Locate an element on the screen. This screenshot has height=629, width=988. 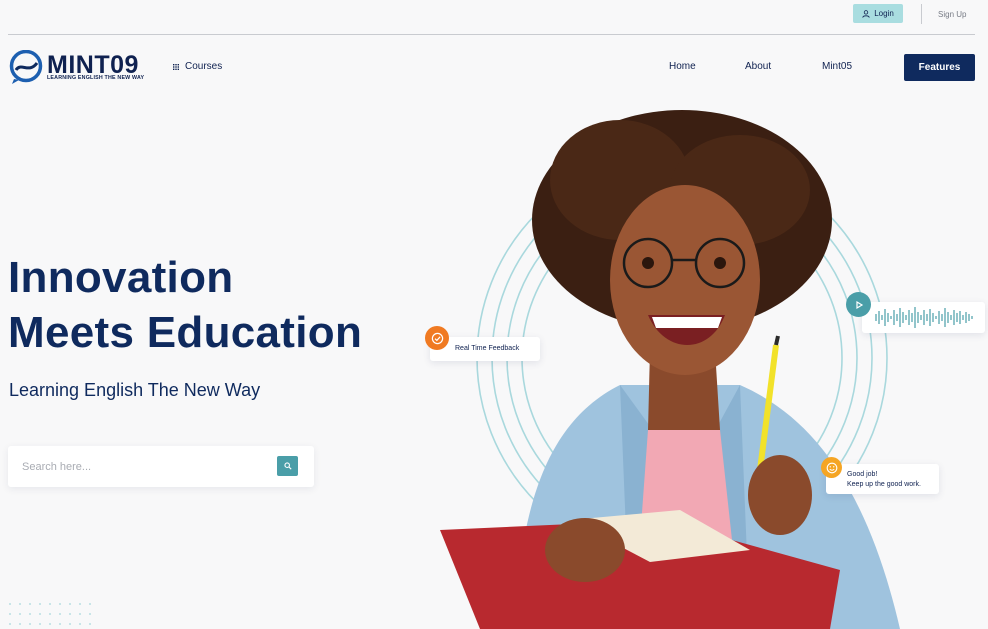
header-divider is located at coordinates (491, 34).